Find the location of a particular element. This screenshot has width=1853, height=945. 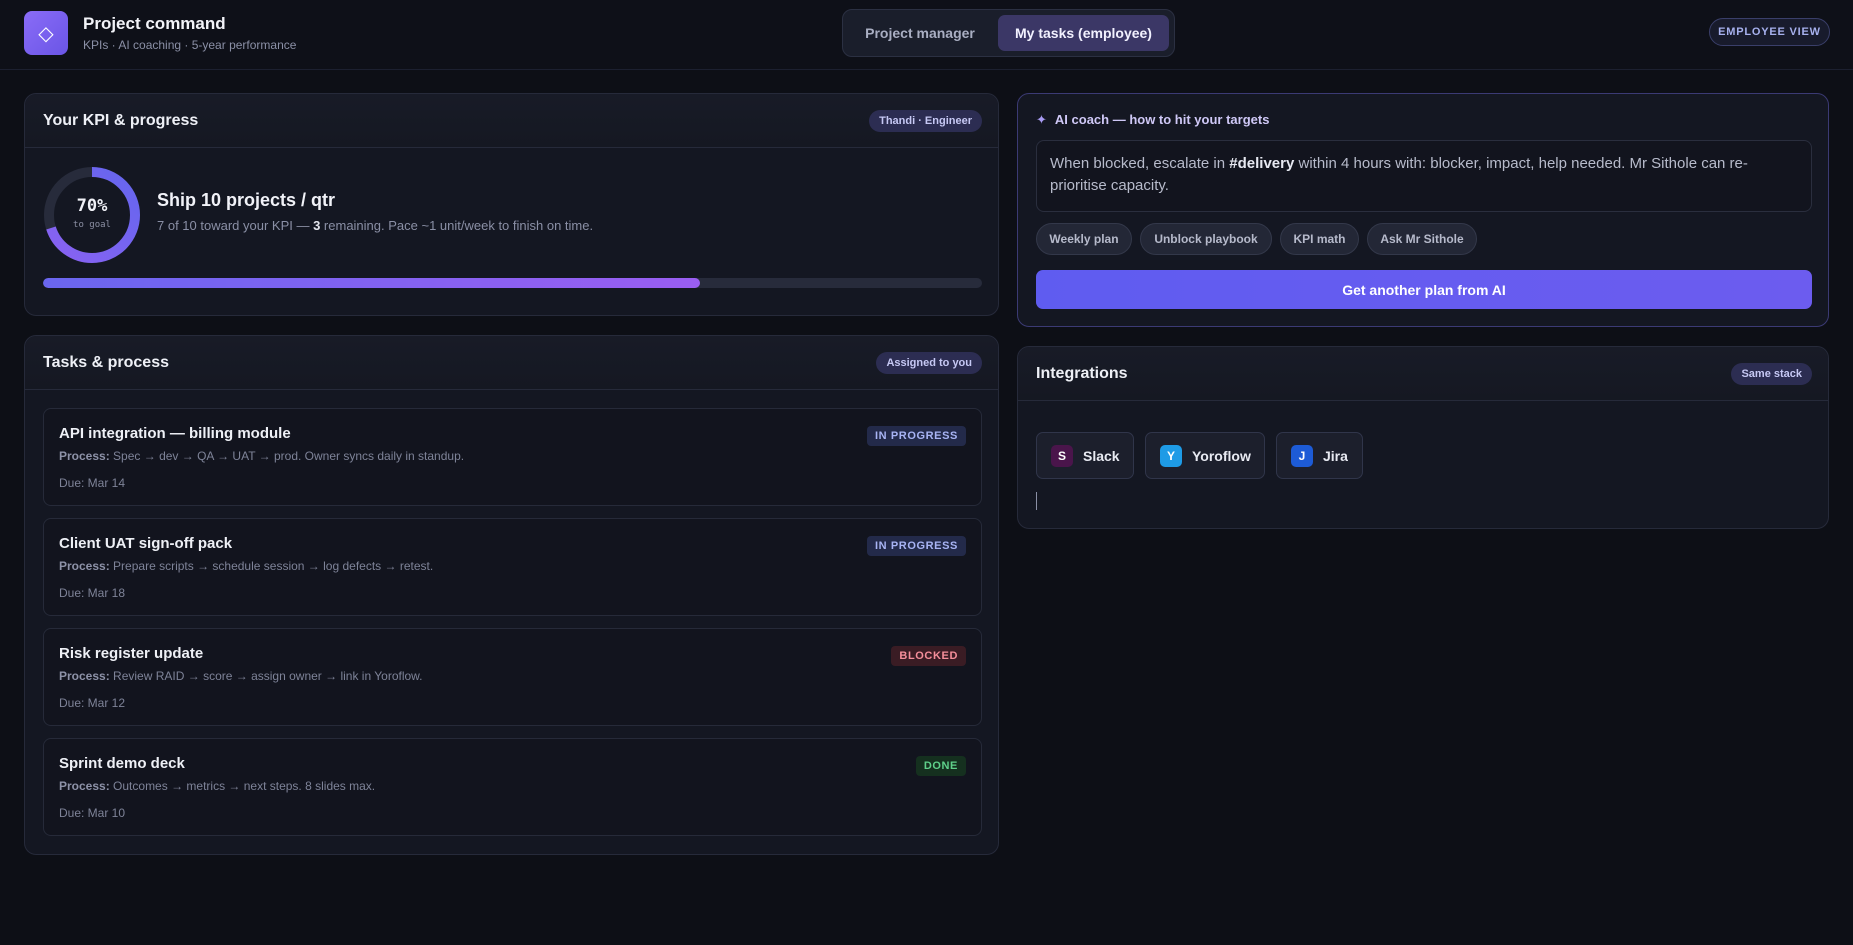

tasks-card-title: Tasks & process is located at coordinates (106, 362).